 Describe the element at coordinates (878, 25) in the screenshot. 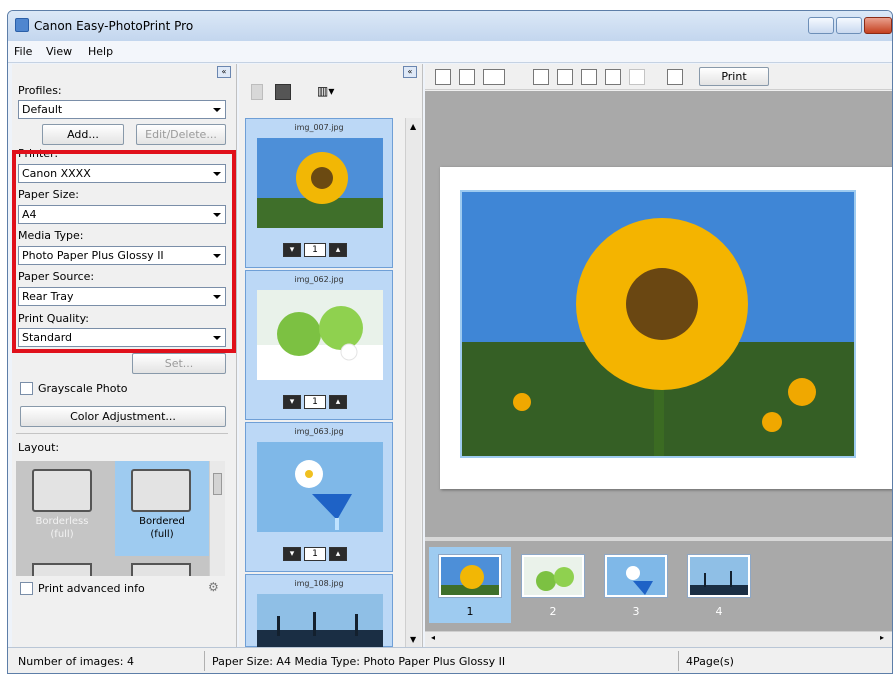

I see `close-button` at that location.